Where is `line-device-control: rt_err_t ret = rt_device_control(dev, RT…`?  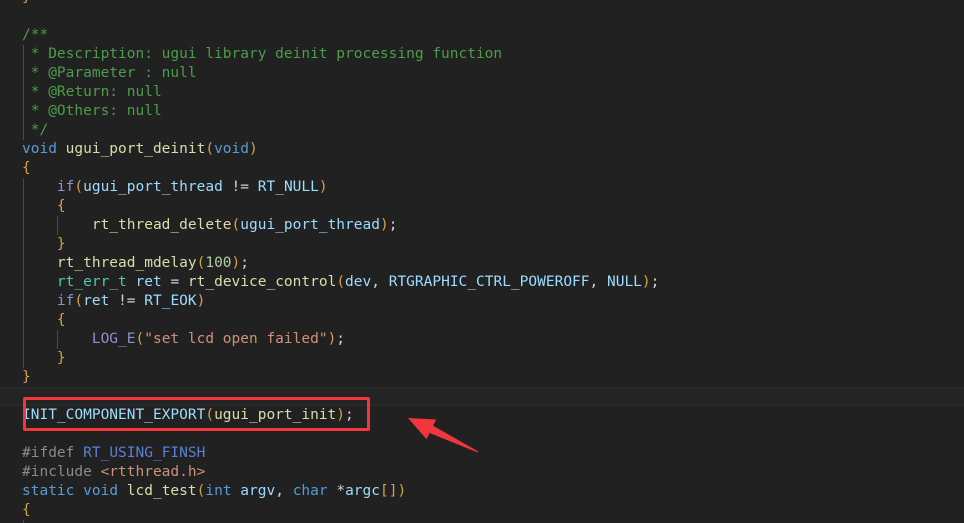 line-device-control: rt_err_t ret = rt_device_control(dev, RT… is located at coordinates (482, 282).